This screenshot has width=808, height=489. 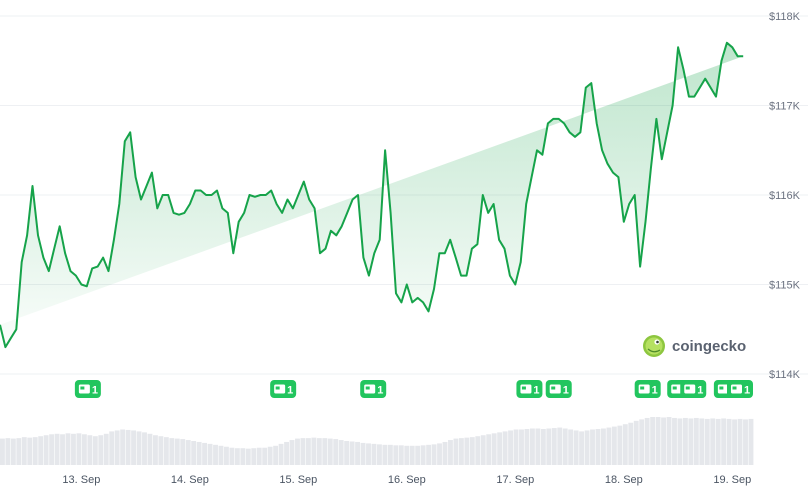 I want to click on x-tick-label: 19. Sep, so click(x=732, y=480).